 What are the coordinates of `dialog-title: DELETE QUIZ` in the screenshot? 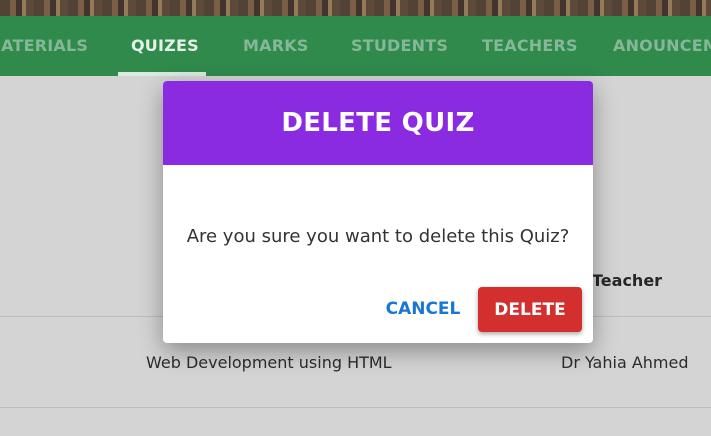 It's located at (378, 123).